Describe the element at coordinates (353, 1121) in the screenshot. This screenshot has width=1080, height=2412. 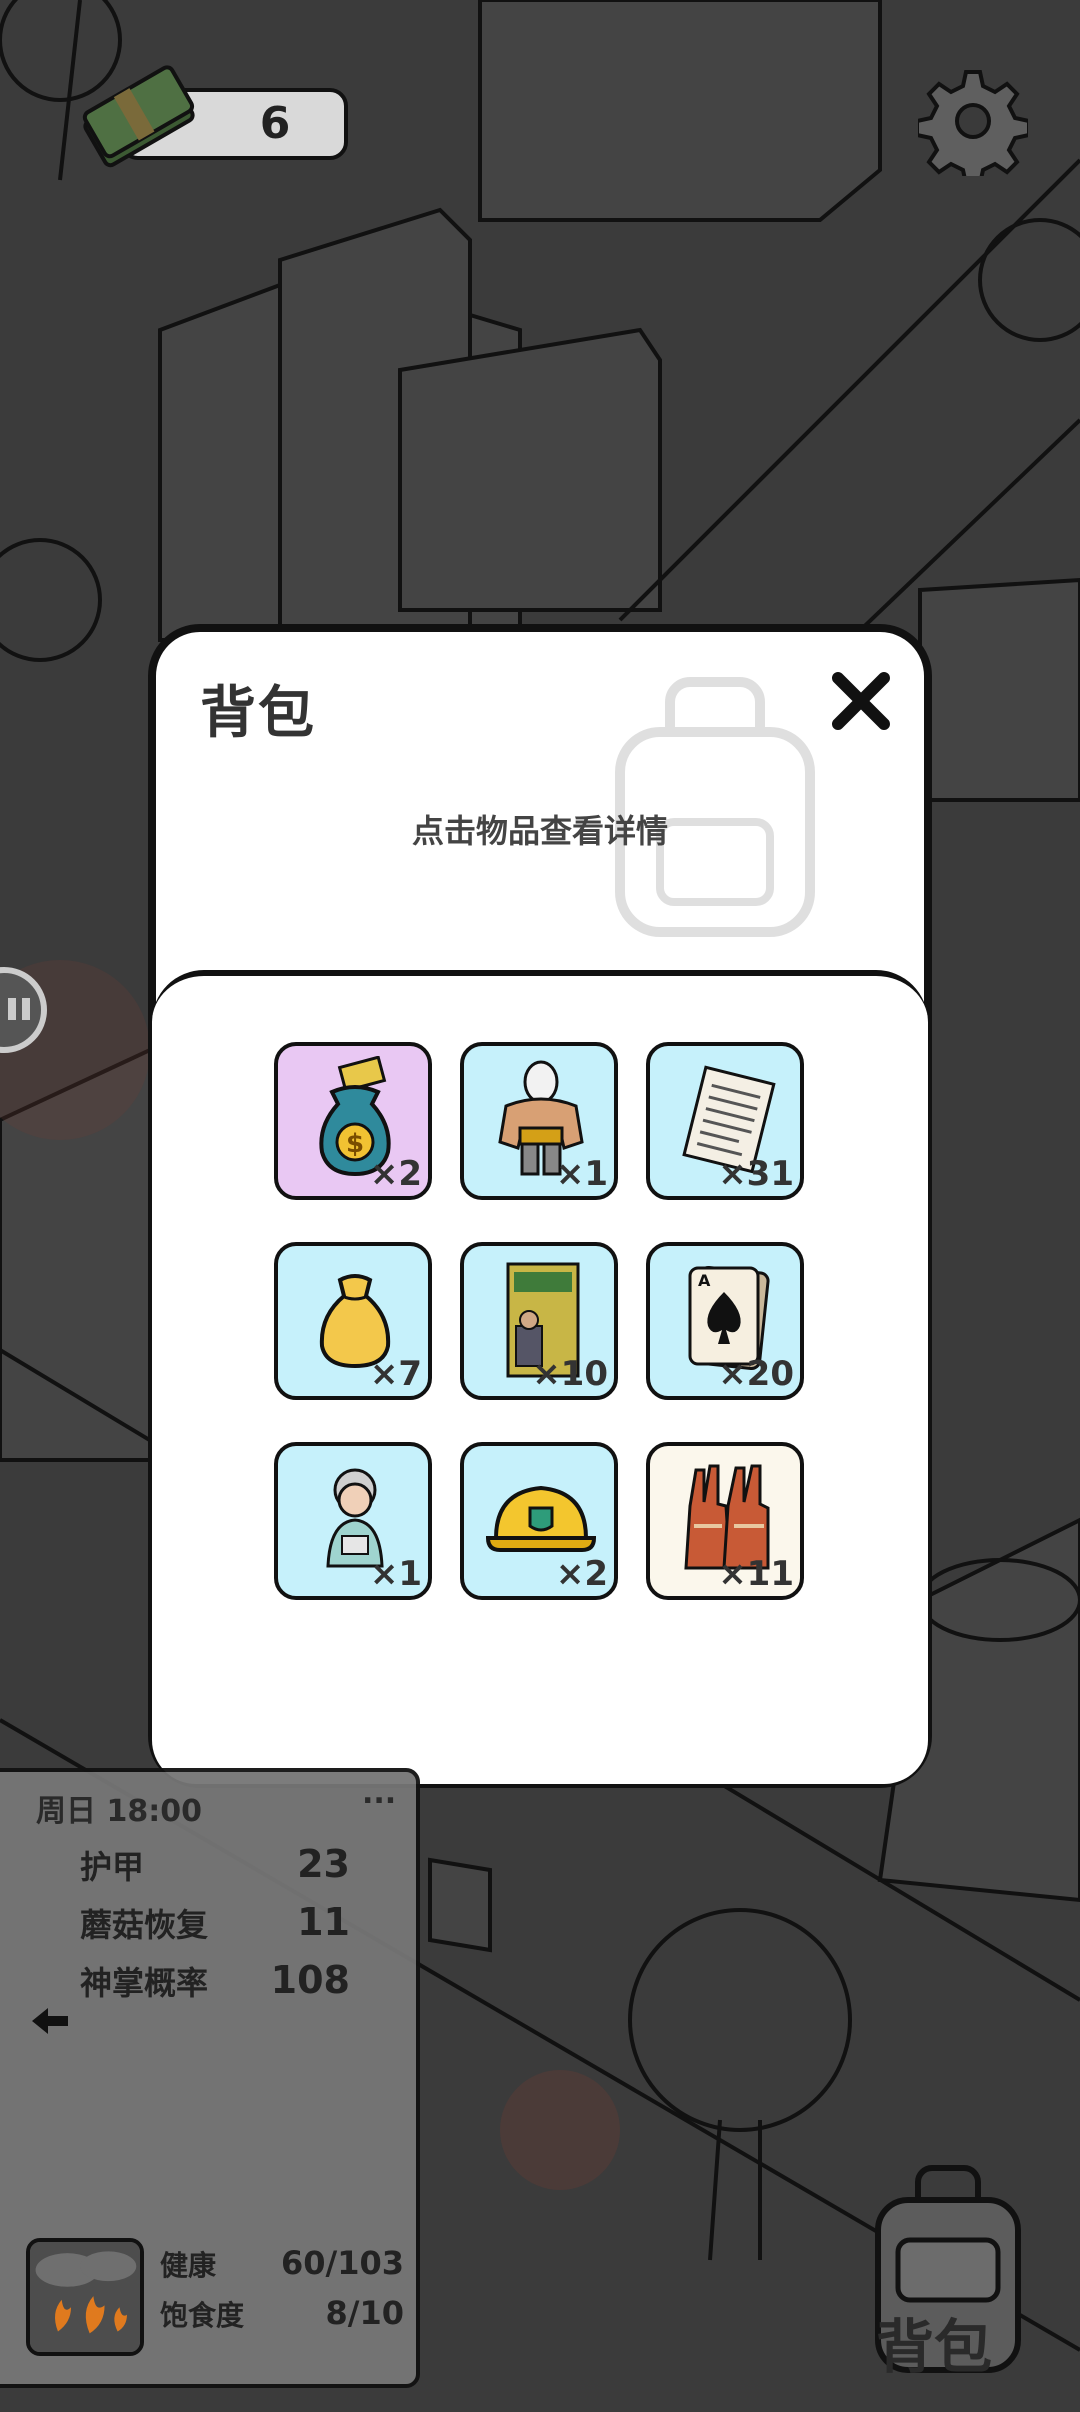
I see `item-slot-money-bag: $ ×2` at that location.